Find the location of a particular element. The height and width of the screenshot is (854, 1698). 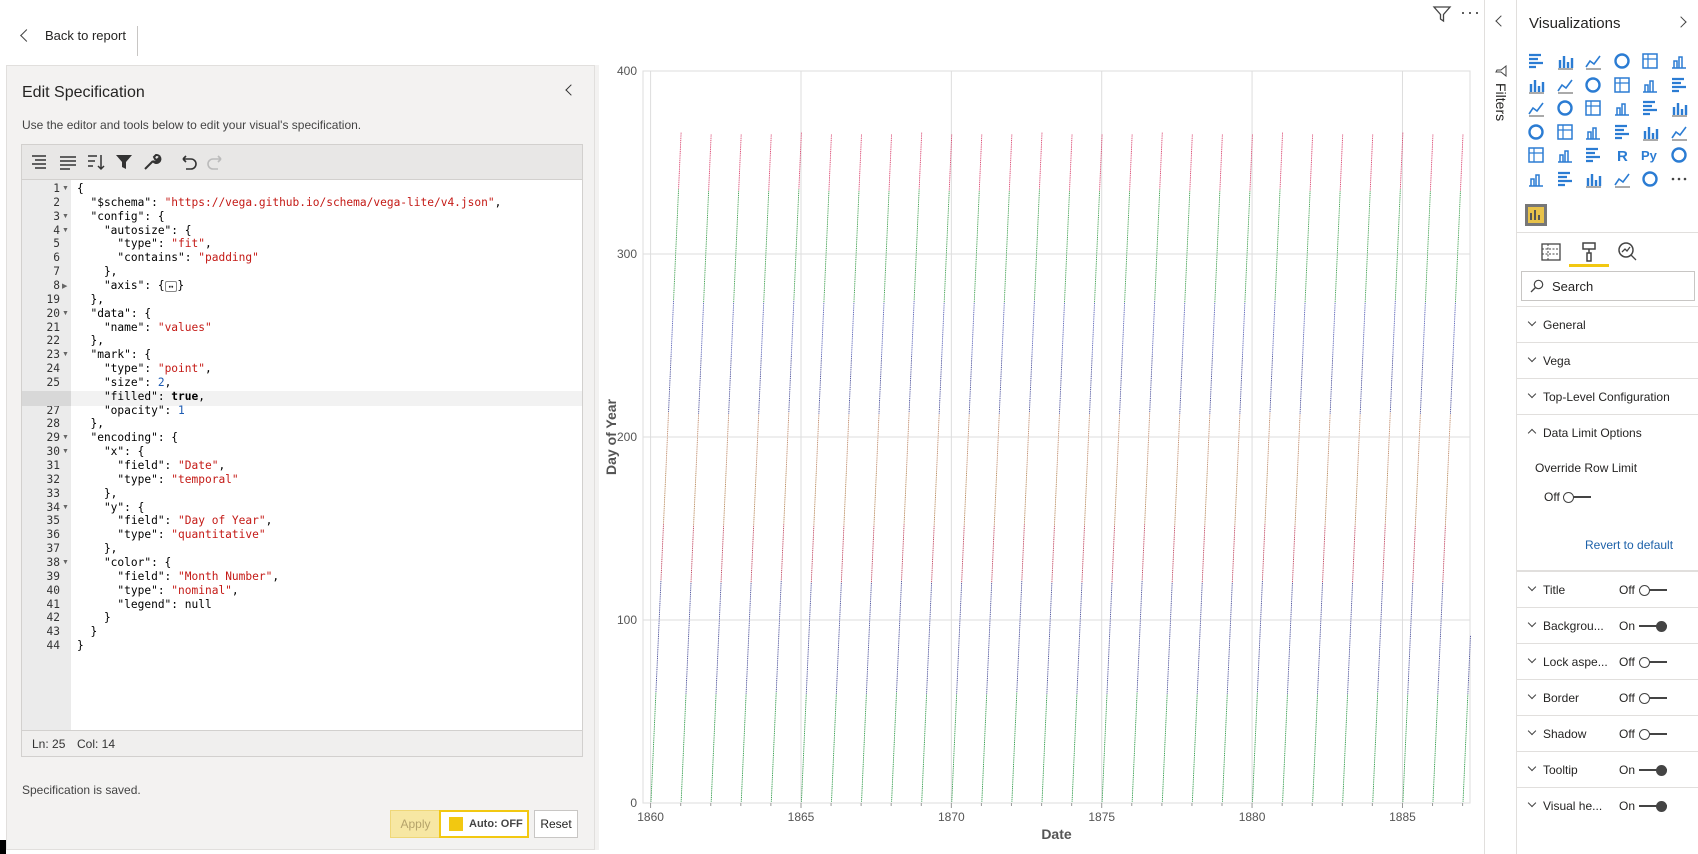

r-visual-icon: R is located at coordinates (1622, 155).